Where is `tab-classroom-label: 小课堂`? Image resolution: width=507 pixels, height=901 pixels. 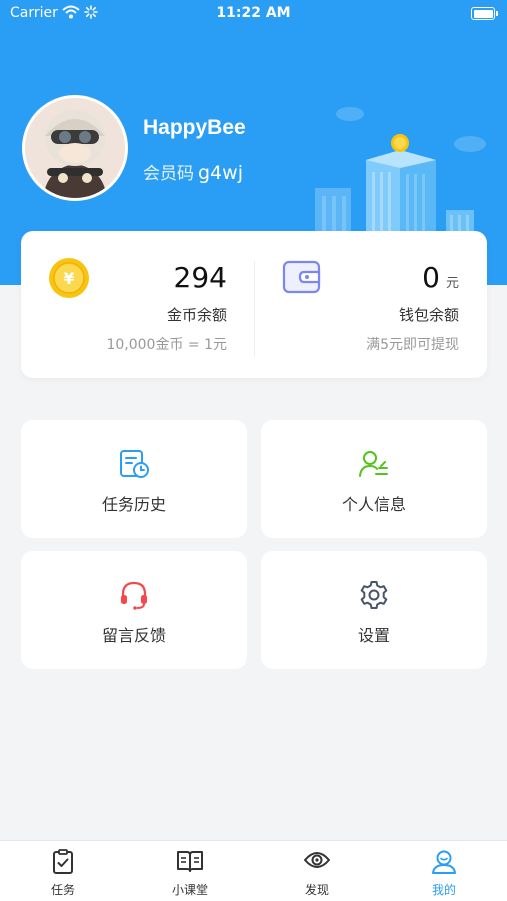
tab-classroom-label: 小课堂 is located at coordinates (189, 890).